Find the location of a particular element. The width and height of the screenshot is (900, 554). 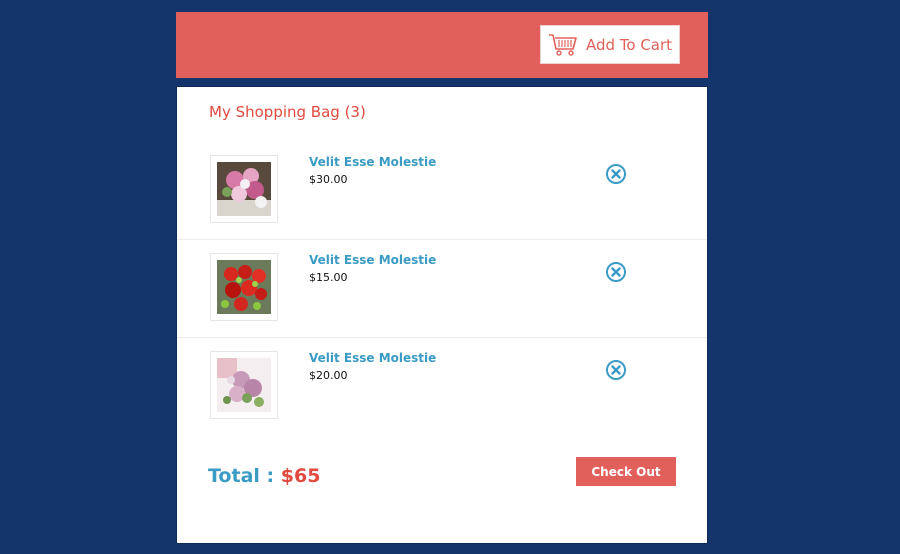

cart-item: Velit Esse Molestie $15.00 is located at coordinates (442, 288).